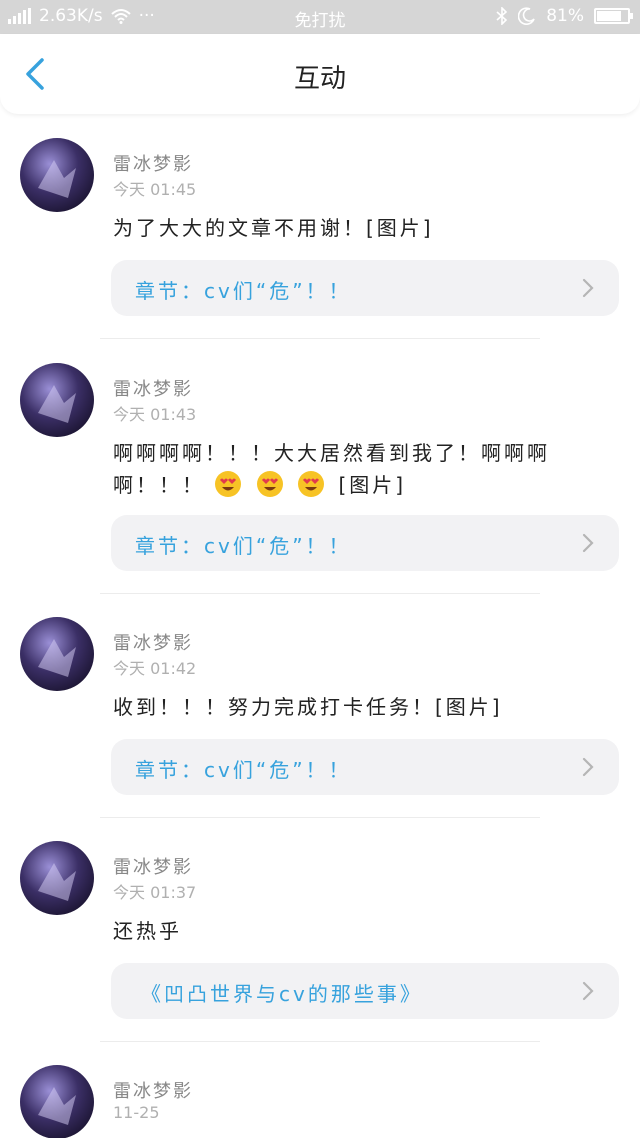 The image size is (640, 1138). Describe the element at coordinates (613, 16) in the screenshot. I see `battery-icon` at that location.